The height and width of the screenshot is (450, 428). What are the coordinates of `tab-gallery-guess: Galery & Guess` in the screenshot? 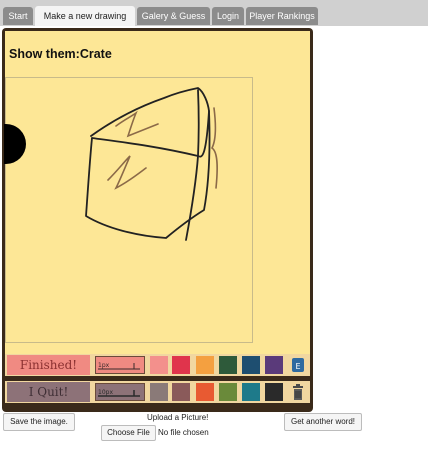 It's located at (173, 16).